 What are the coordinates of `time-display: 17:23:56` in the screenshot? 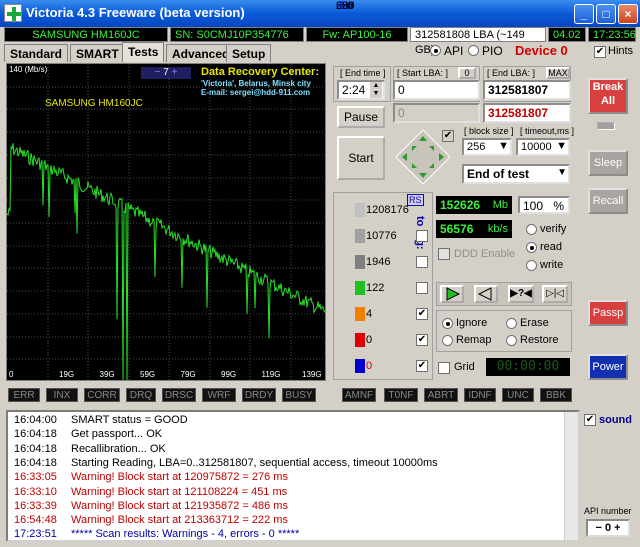 It's located at (612, 34).